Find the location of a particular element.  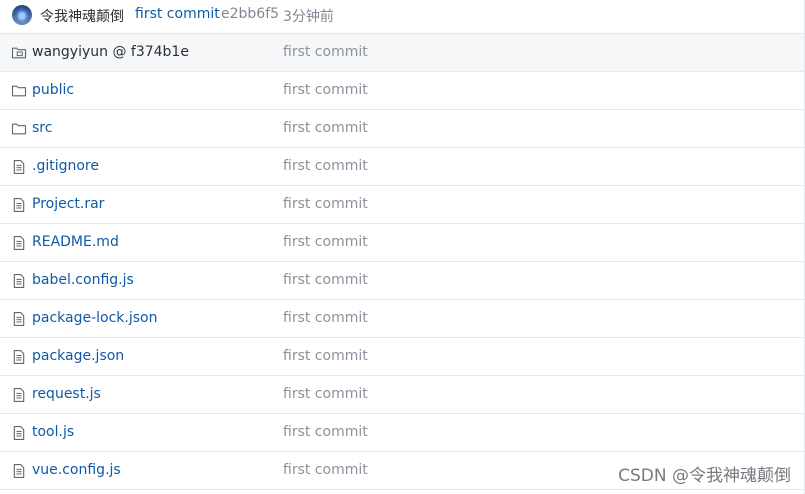

watermark: CSDN @令我神魂颠倒 is located at coordinates (704, 476).